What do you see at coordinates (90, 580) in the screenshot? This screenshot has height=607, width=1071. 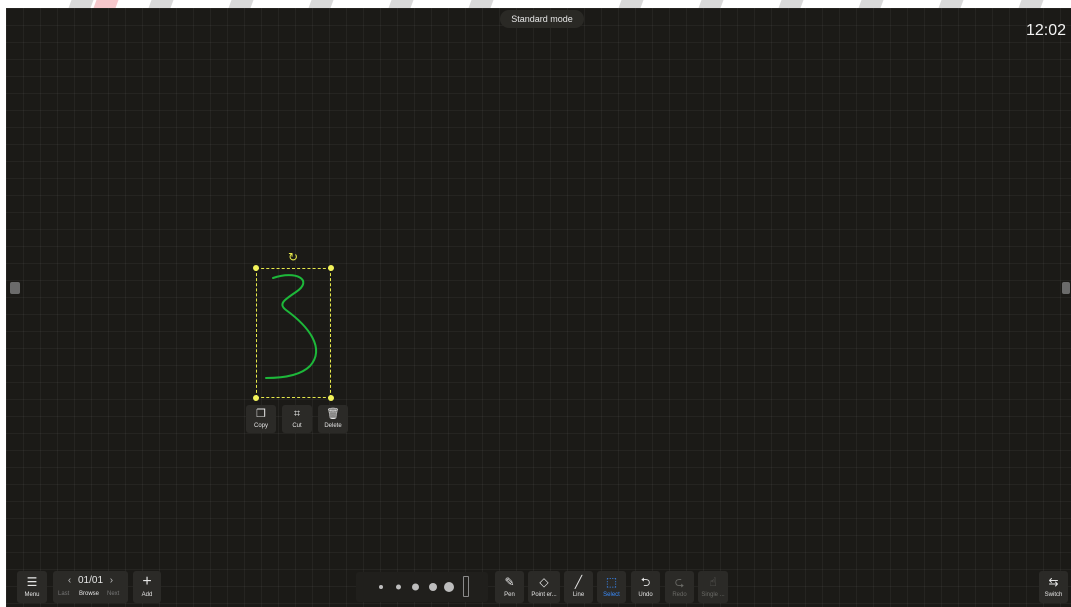 I see `page-indicator: 01/01` at bounding box center [90, 580].